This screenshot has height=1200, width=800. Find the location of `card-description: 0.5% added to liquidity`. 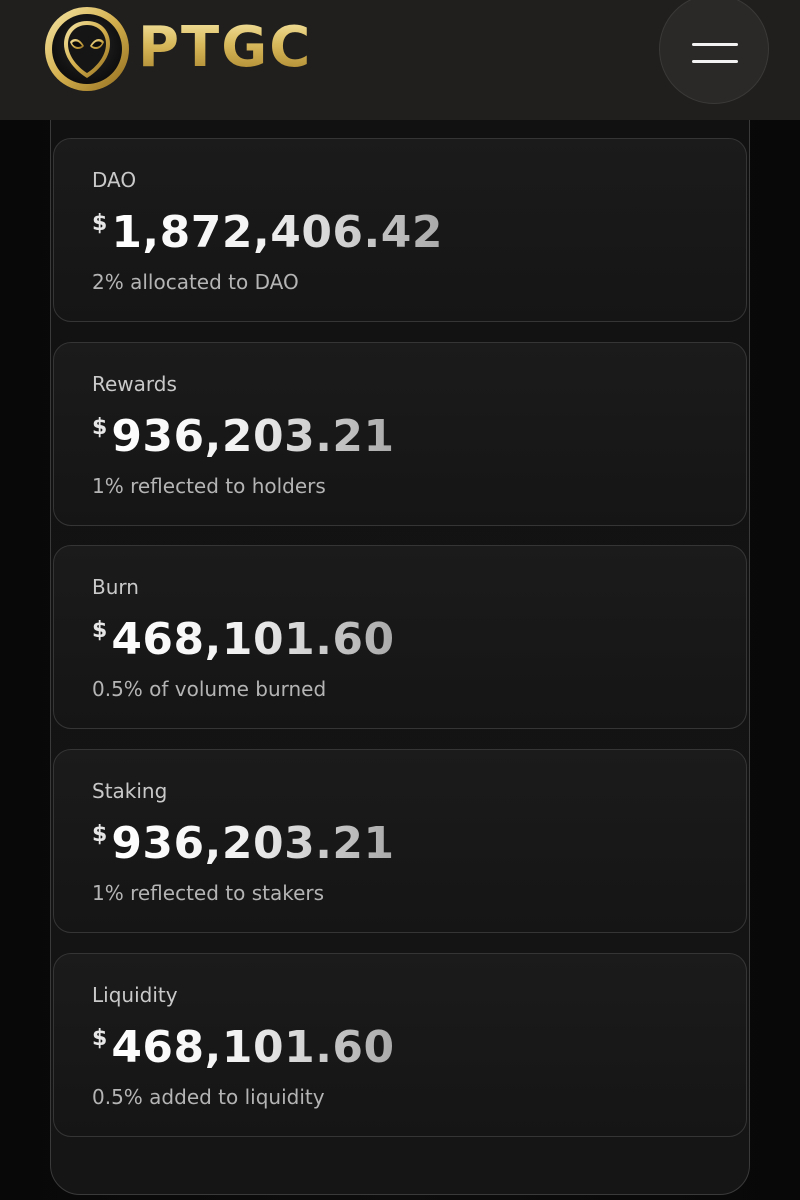

card-description: 0.5% added to liquidity is located at coordinates (208, 1097).